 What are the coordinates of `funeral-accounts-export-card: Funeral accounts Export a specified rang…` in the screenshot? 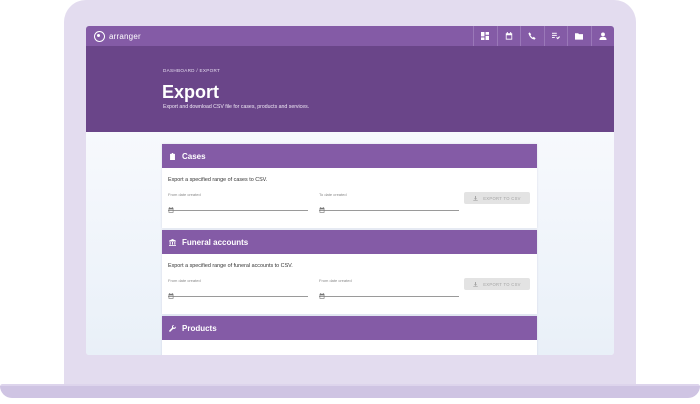 It's located at (349, 272).